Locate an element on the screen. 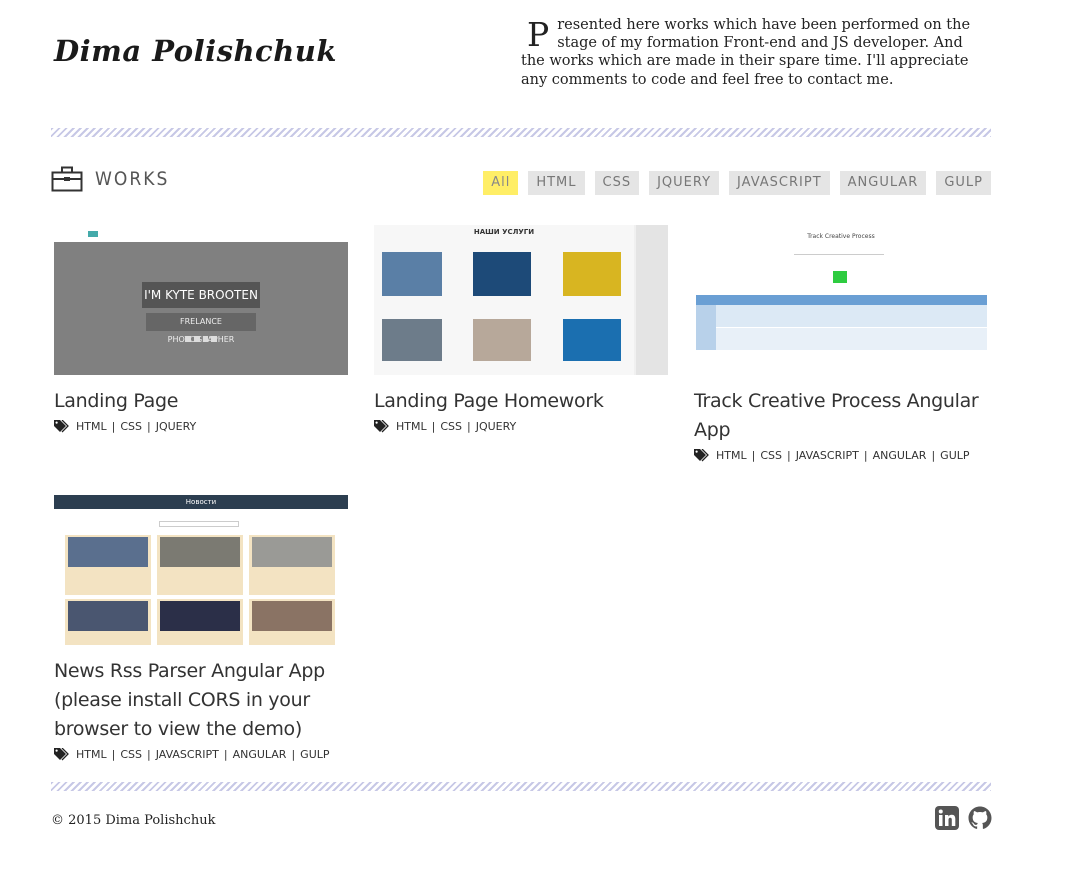 The width and height of the screenshot is (1066, 894). briefcase-icon is located at coordinates (67, 179).